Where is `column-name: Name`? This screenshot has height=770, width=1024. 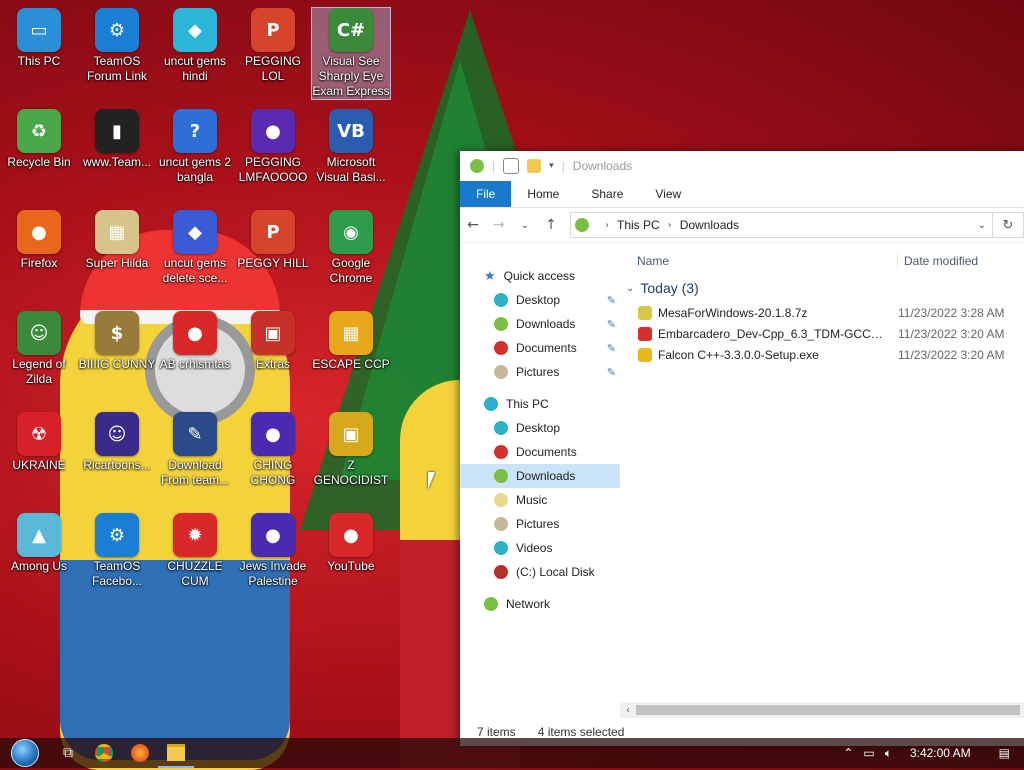 column-name: Name is located at coordinates (758, 261).